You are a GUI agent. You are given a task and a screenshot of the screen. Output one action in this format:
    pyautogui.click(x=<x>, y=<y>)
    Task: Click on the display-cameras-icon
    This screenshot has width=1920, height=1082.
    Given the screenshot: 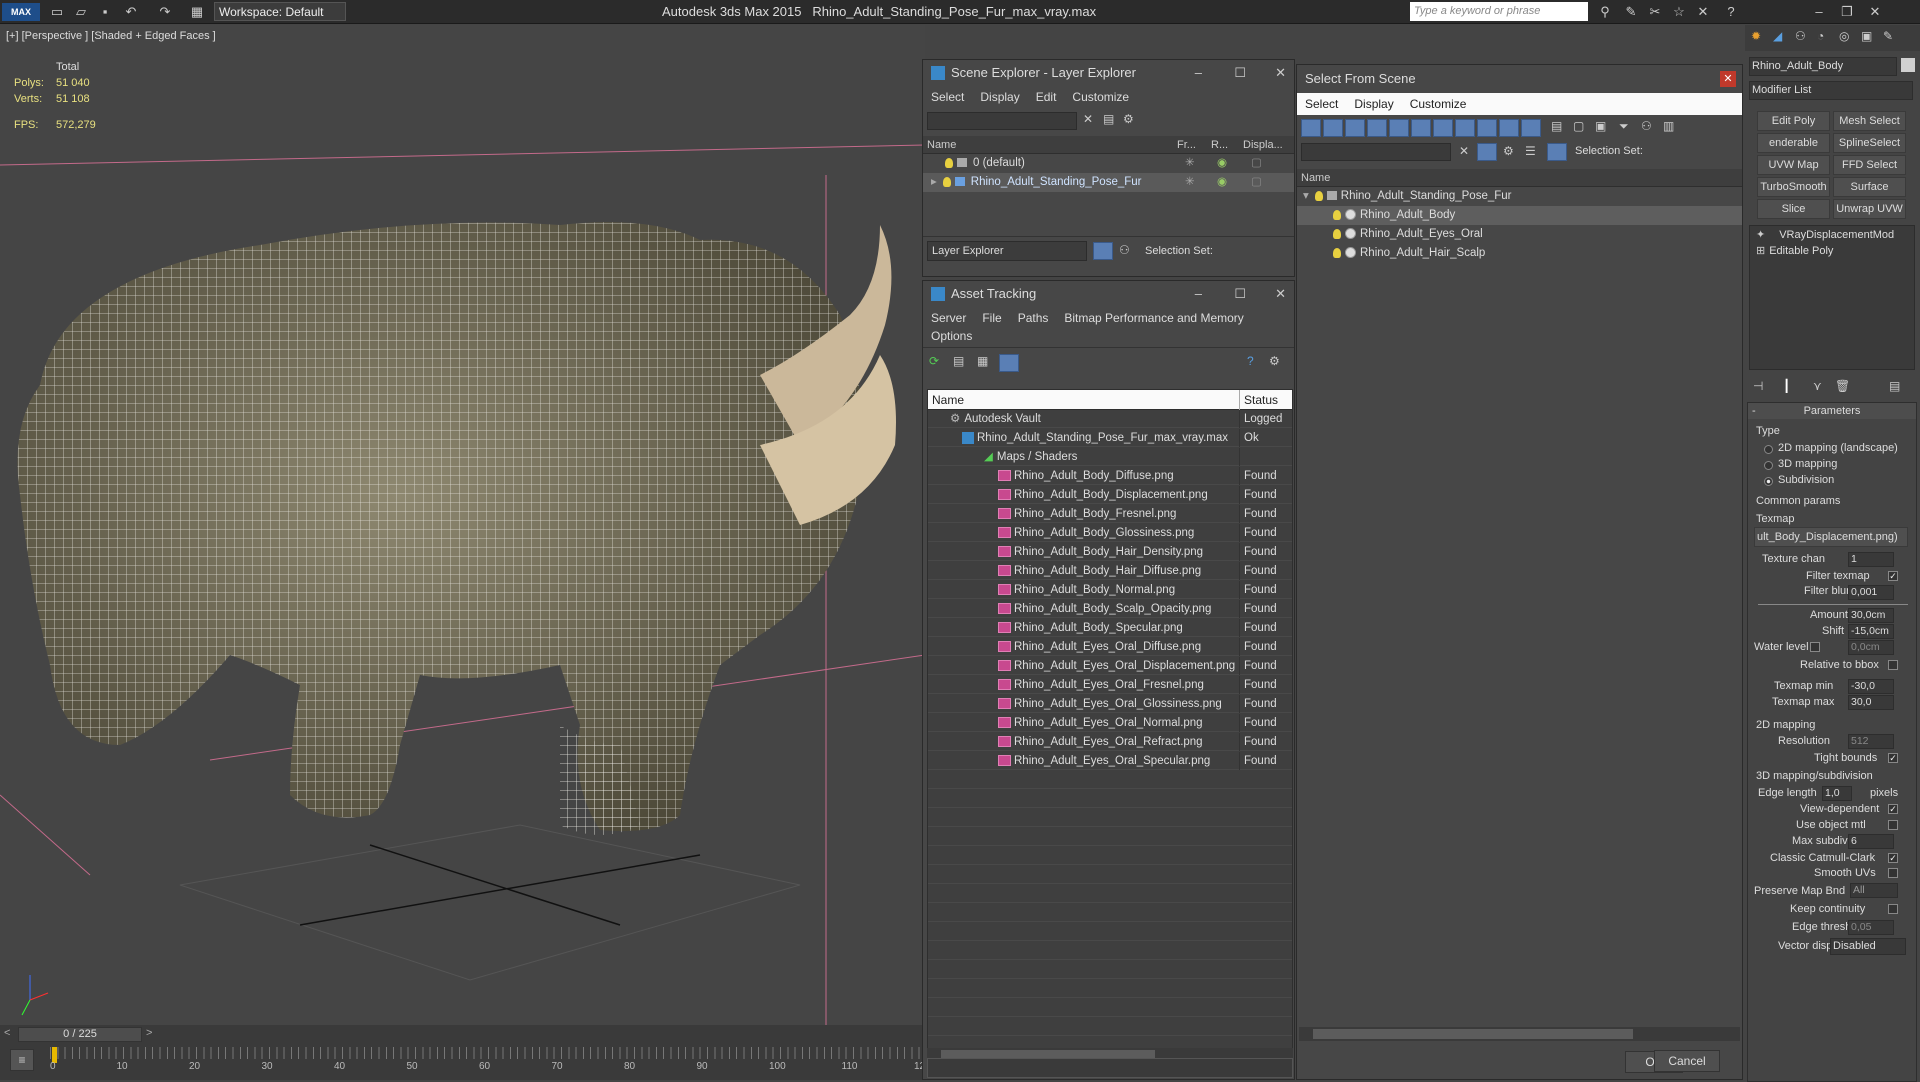 What is the action you would take?
    pyautogui.click(x=1377, y=128)
    